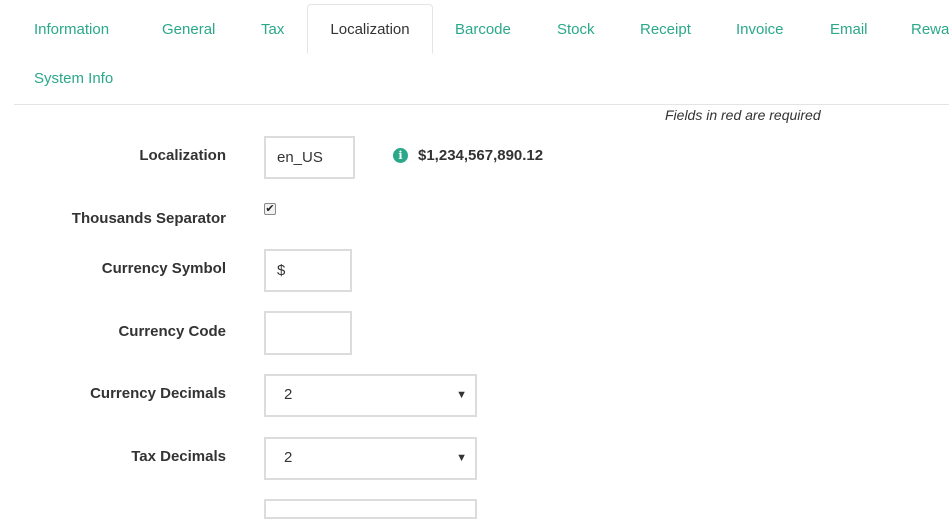  What do you see at coordinates (370, 29) in the screenshot?
I see `tab-localization: Localization` at bounding box center [370, 29].